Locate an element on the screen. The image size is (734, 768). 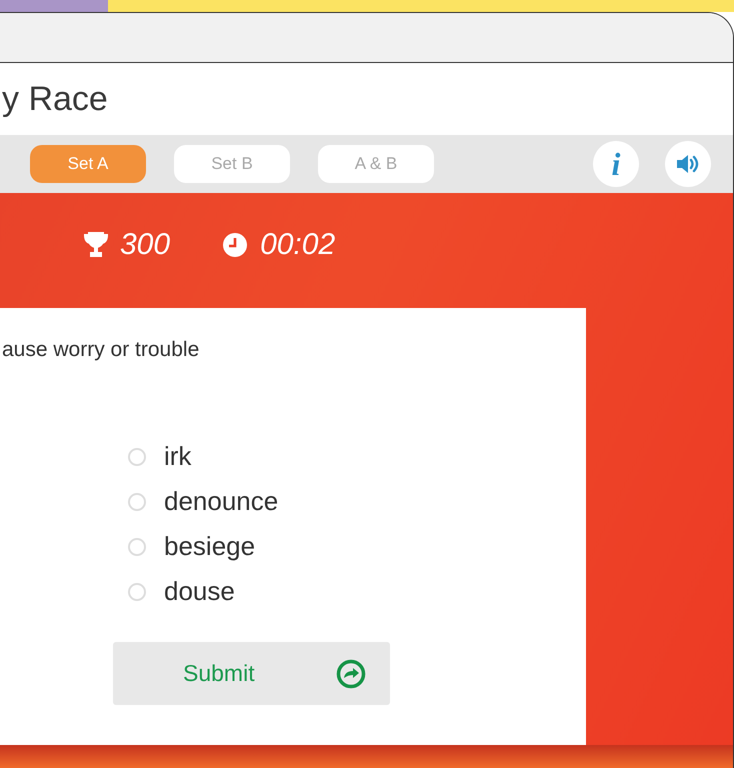
set-tab: Set B is located at coordinates (232, 164).